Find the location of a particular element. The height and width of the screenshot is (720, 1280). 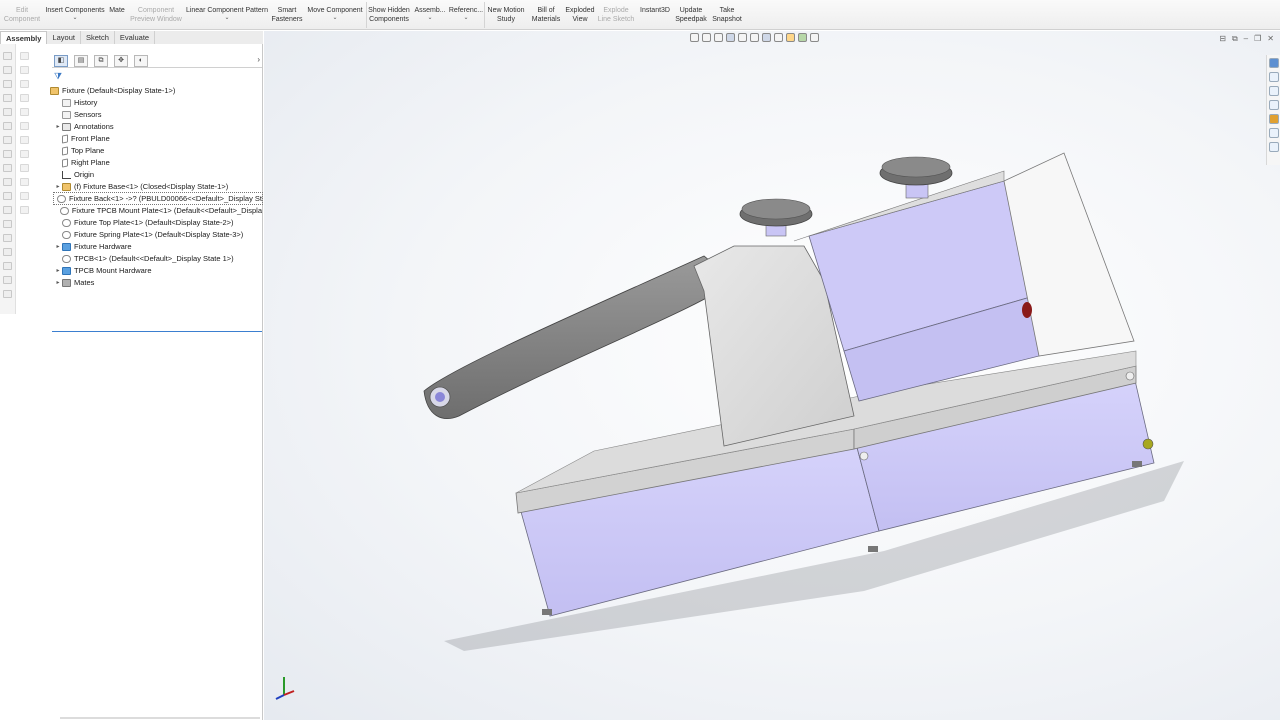

update-speedpak-button: Update Speedpak is located at coordinates (691, 15).